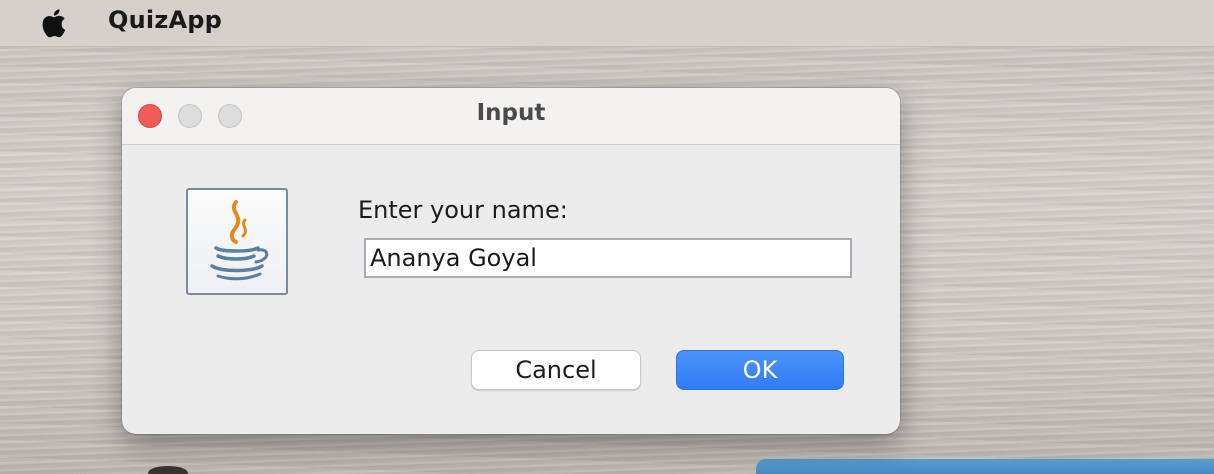 This screenshot has width=1214, height=474. I want to click on ok-button: OK, so click(760, 370).